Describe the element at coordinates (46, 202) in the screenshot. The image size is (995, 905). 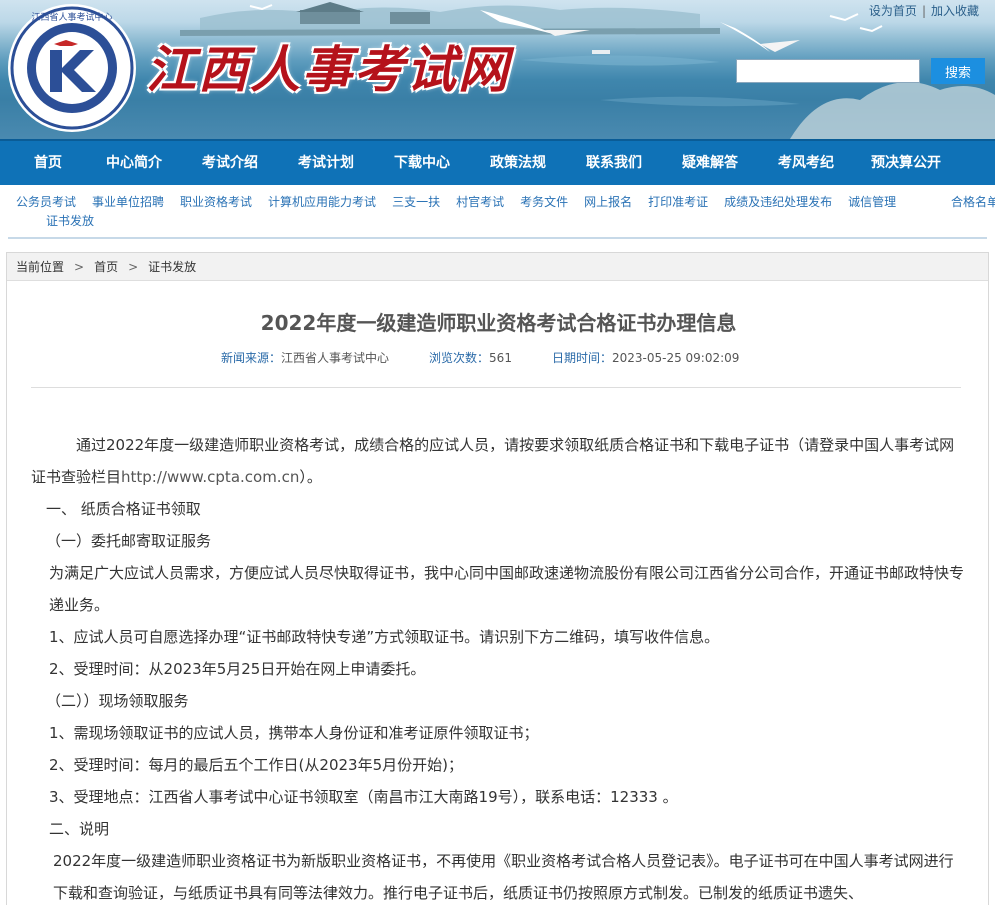
I see `sub-nav-civil-servant: 公务员考试` at that location.